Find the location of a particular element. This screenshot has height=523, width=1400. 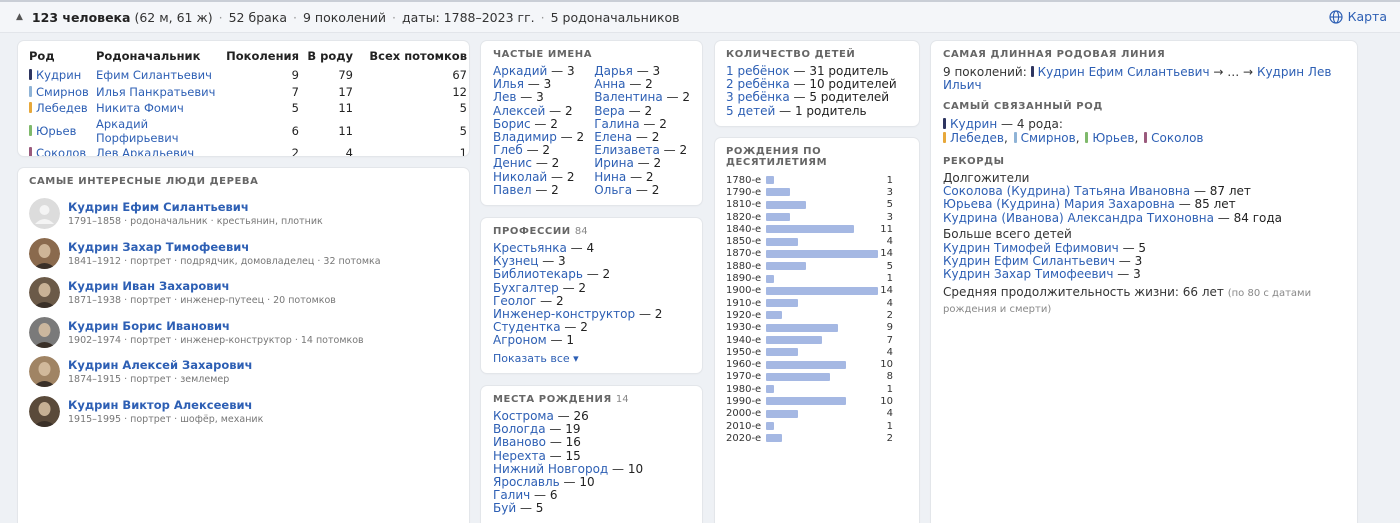

birthplace-link: Кострома is located at coordinates (523, 416).